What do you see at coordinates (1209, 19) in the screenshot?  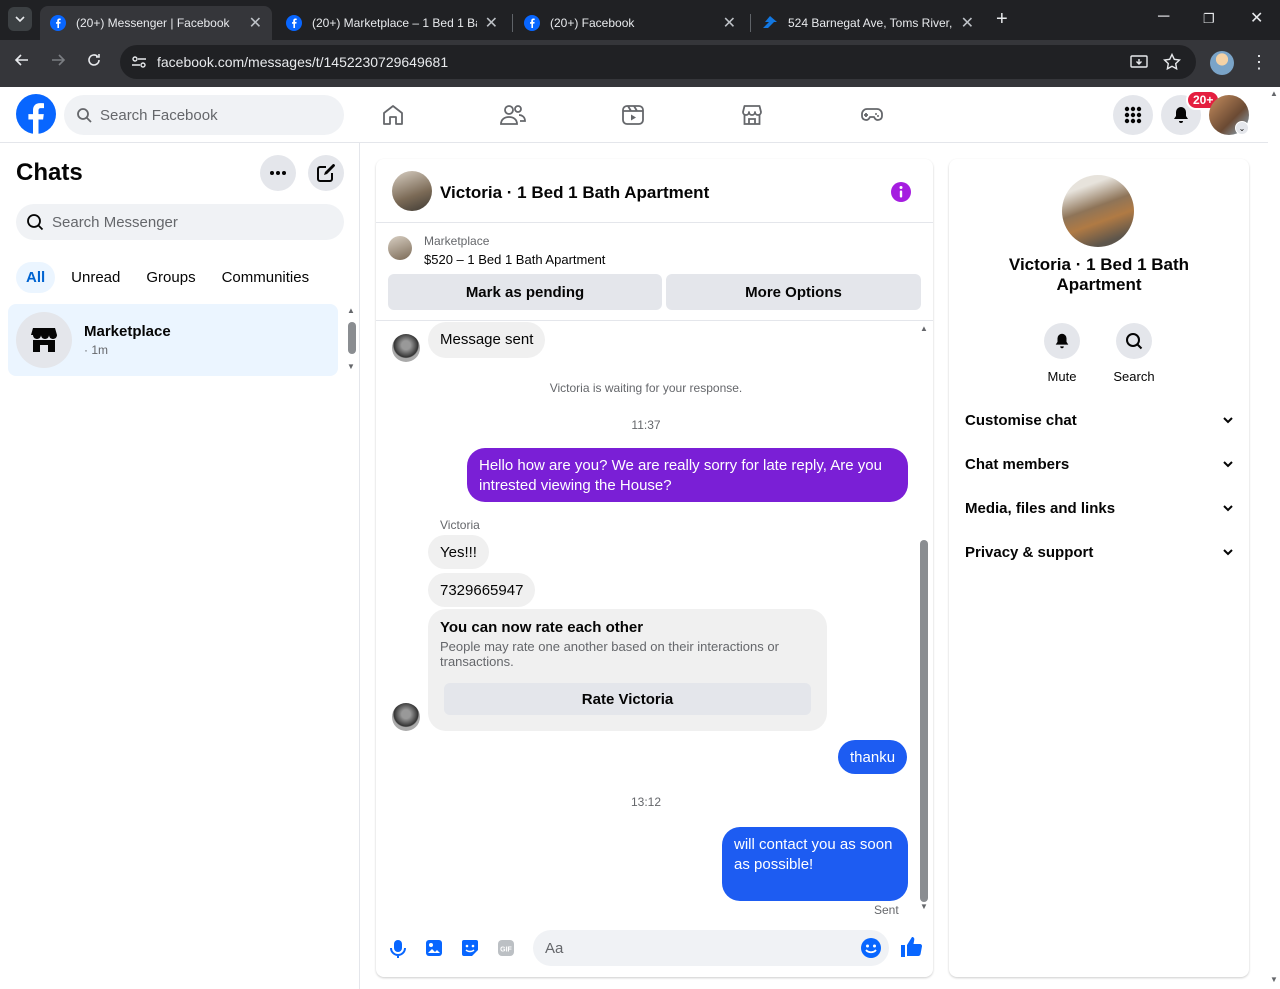 I see `restore-window-button: ❐` at bounding box center [1209, 19].